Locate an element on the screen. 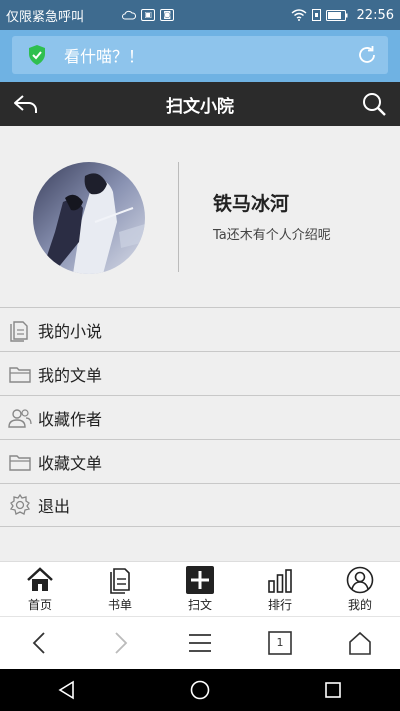 The image size is (400, 711). bottom-nav: 首页 书单 扫文 排行 我的 is located at coordinates (200, 588).